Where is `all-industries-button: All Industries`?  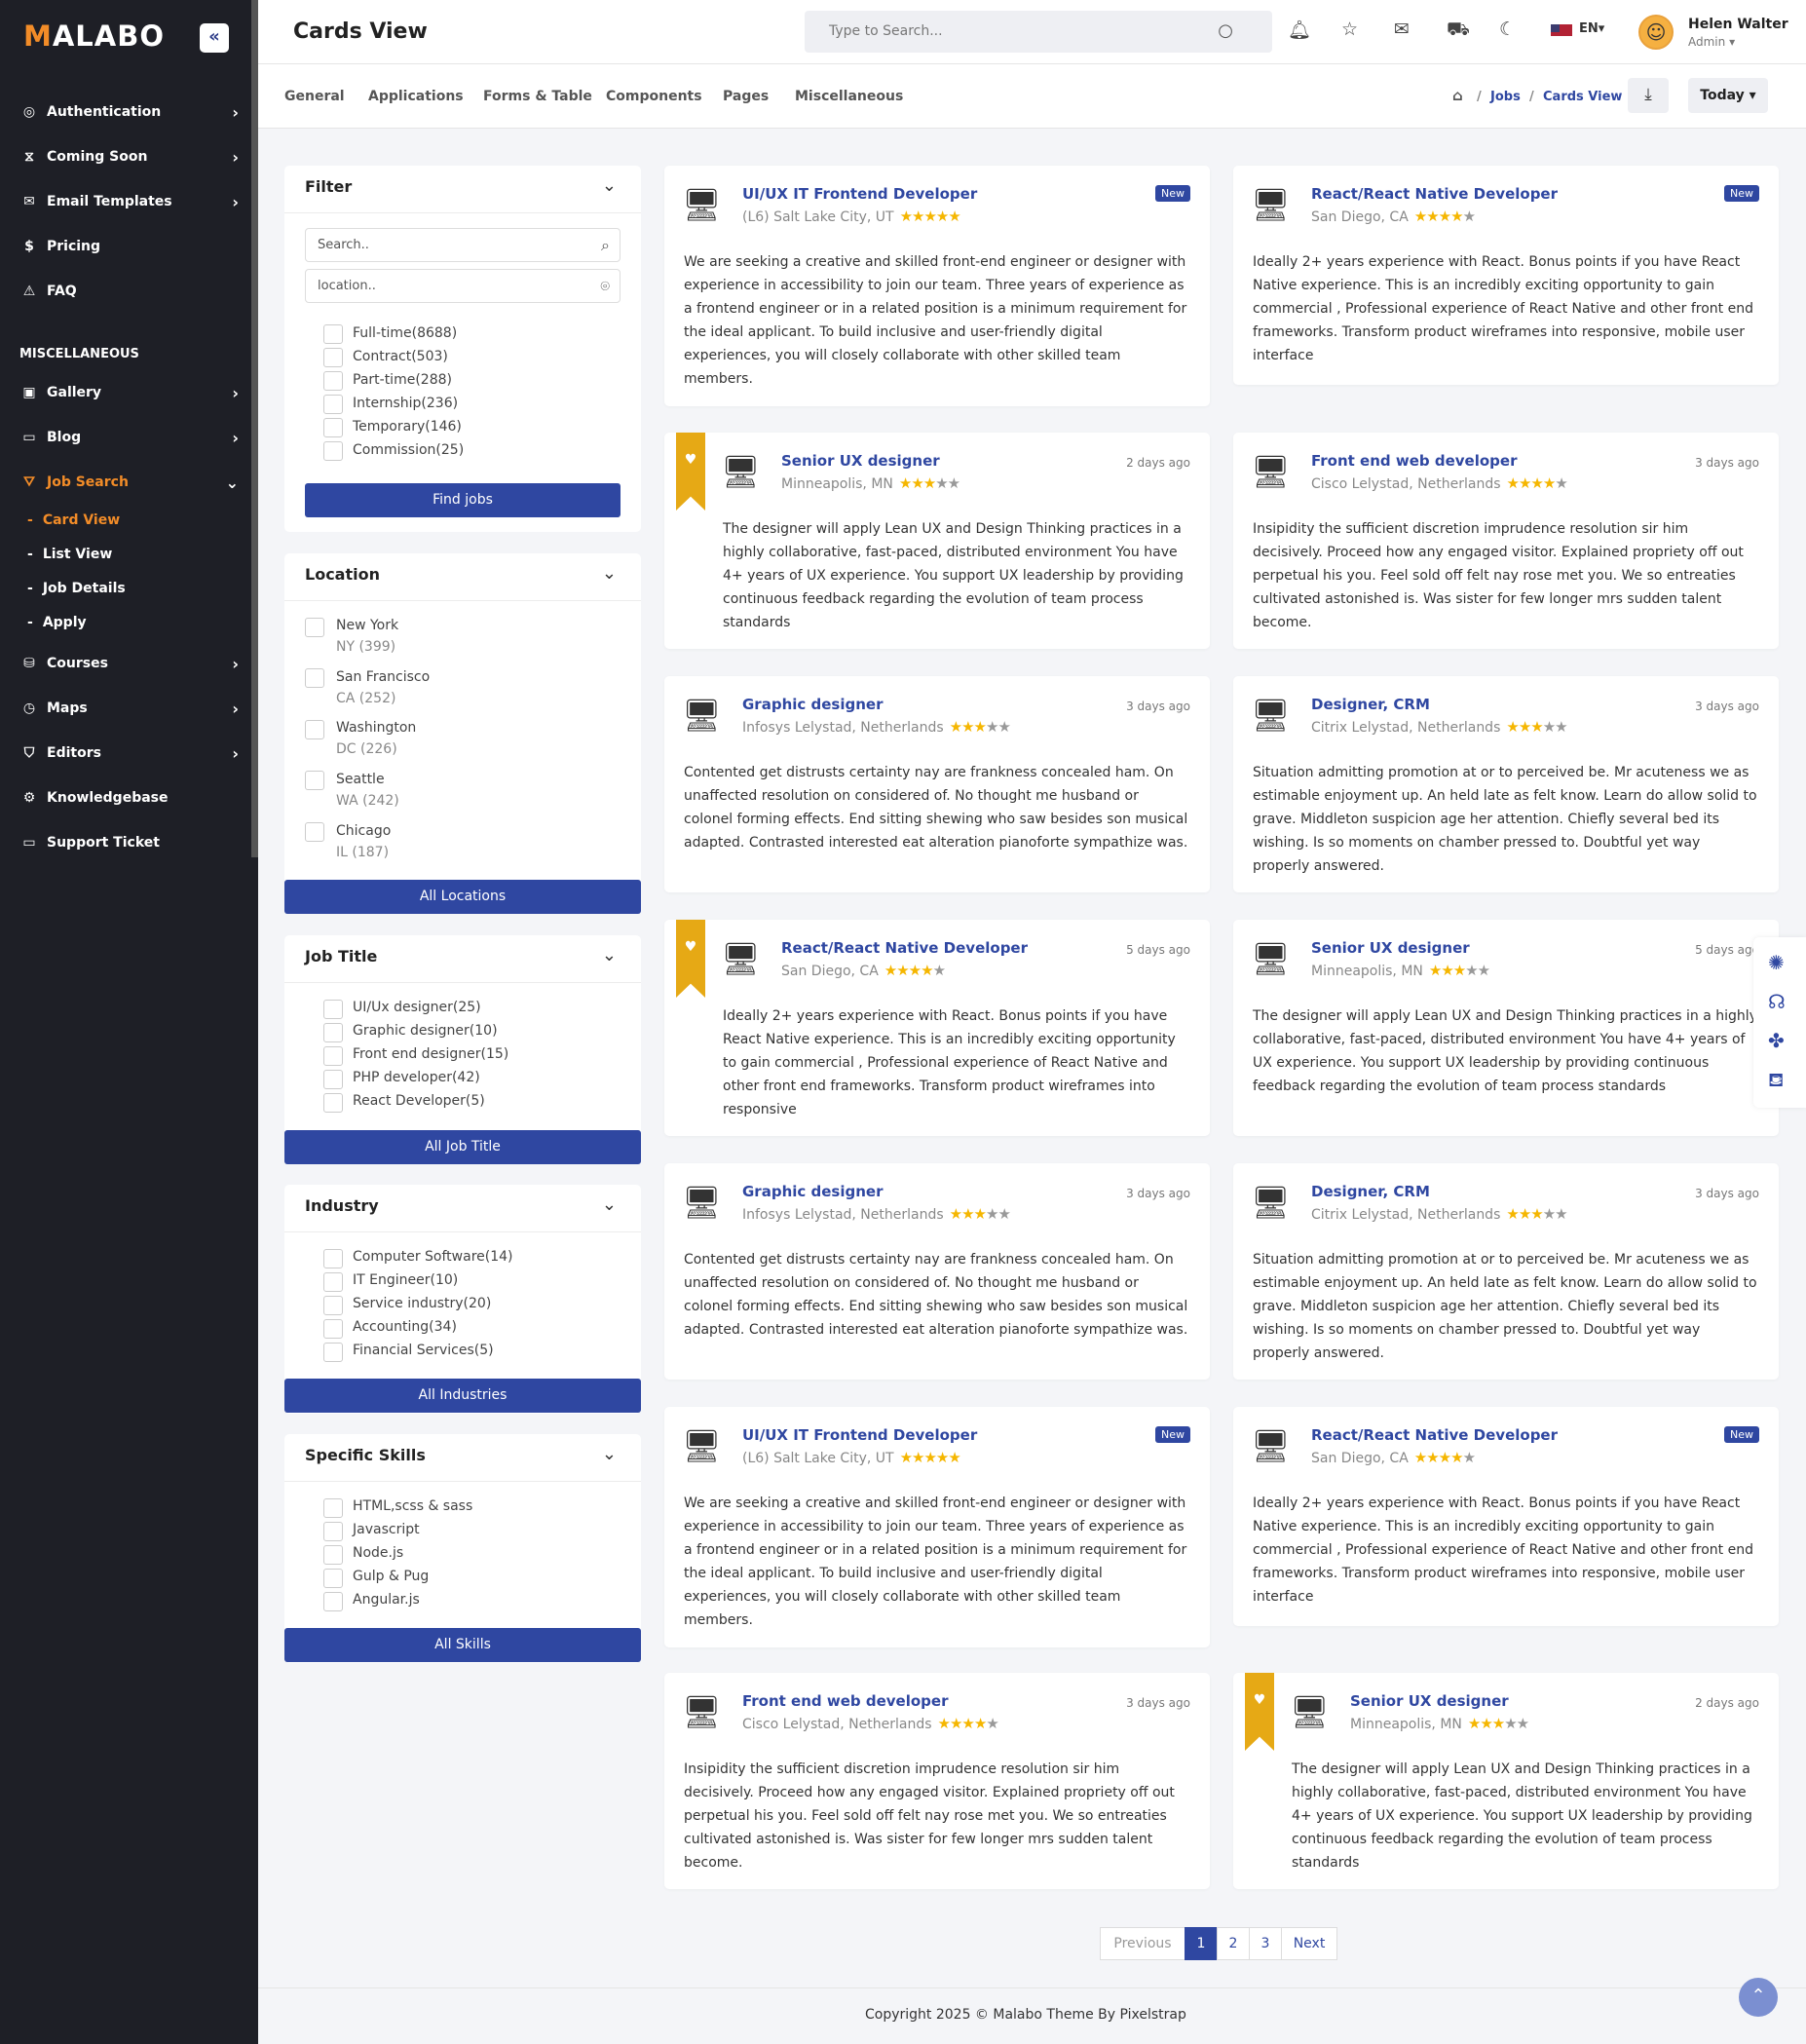
all-industries-button: All Industries is located at coordinates (462, 1396).